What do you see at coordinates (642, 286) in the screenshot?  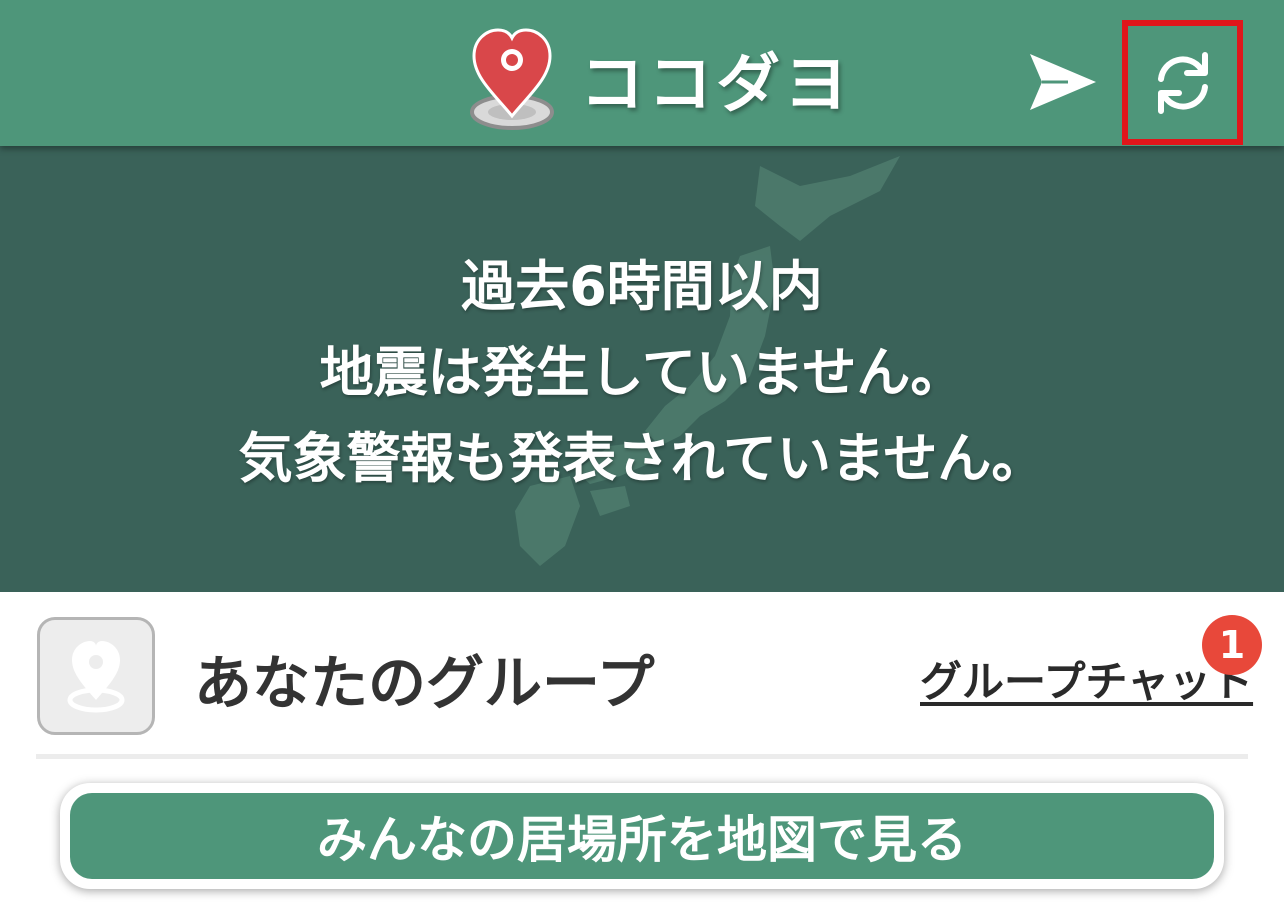 I see `status-line: 過去6時間以内` at bounding box center [642, 286].